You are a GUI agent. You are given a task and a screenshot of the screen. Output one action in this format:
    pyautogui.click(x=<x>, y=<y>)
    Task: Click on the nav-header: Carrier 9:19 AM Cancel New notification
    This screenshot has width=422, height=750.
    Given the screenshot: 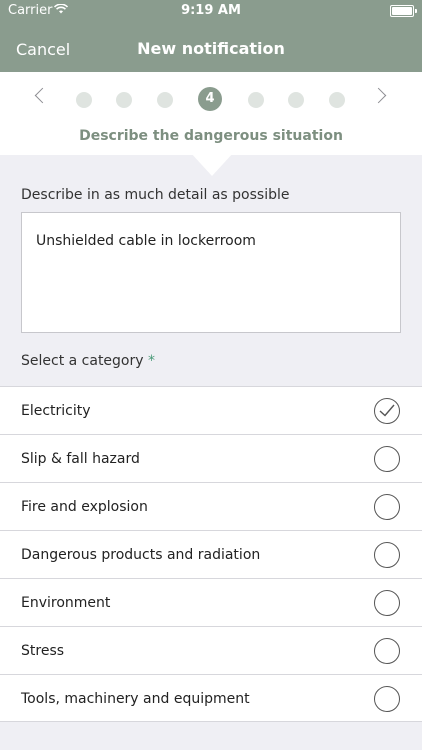 What is the action you would take?
    pyautogui.click(x=211, y=36)
    